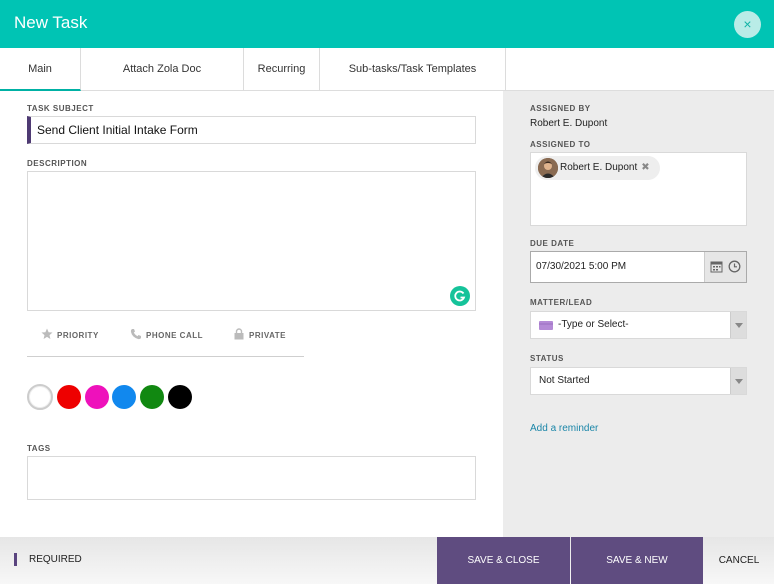 This screenshot has height=584, width=774. I want to click on remove-assignee-icon: ✖, so click(645, 167).